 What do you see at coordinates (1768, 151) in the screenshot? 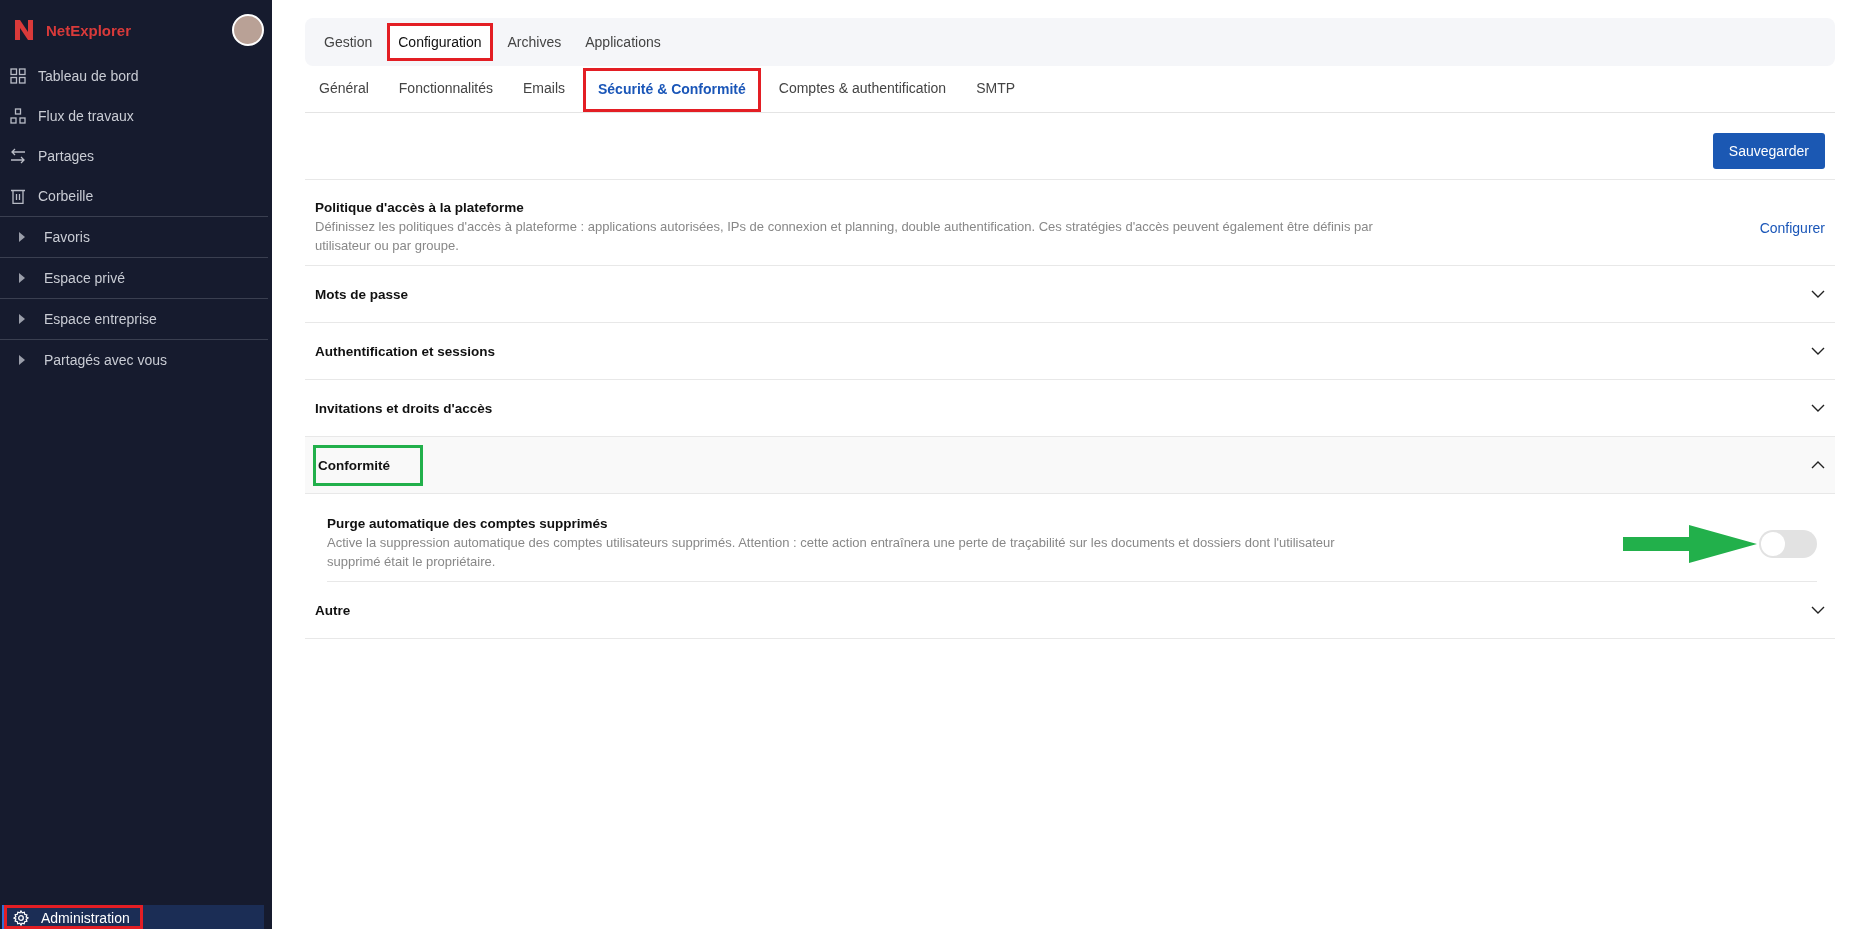
I see `save-button: Sauvegarder` at bounding box center [1768, 151].